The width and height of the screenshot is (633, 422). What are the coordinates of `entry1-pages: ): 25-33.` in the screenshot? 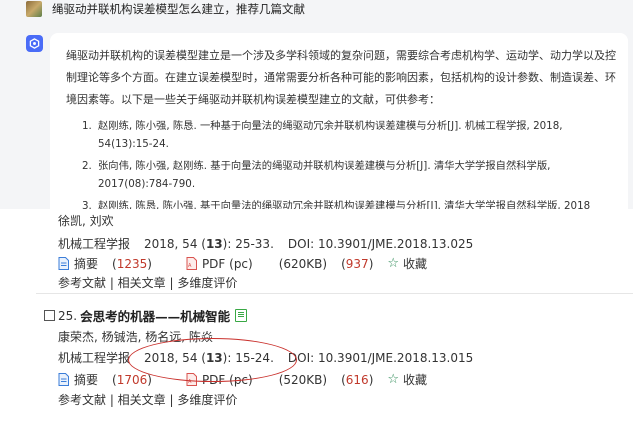 It's located at (248, 243).